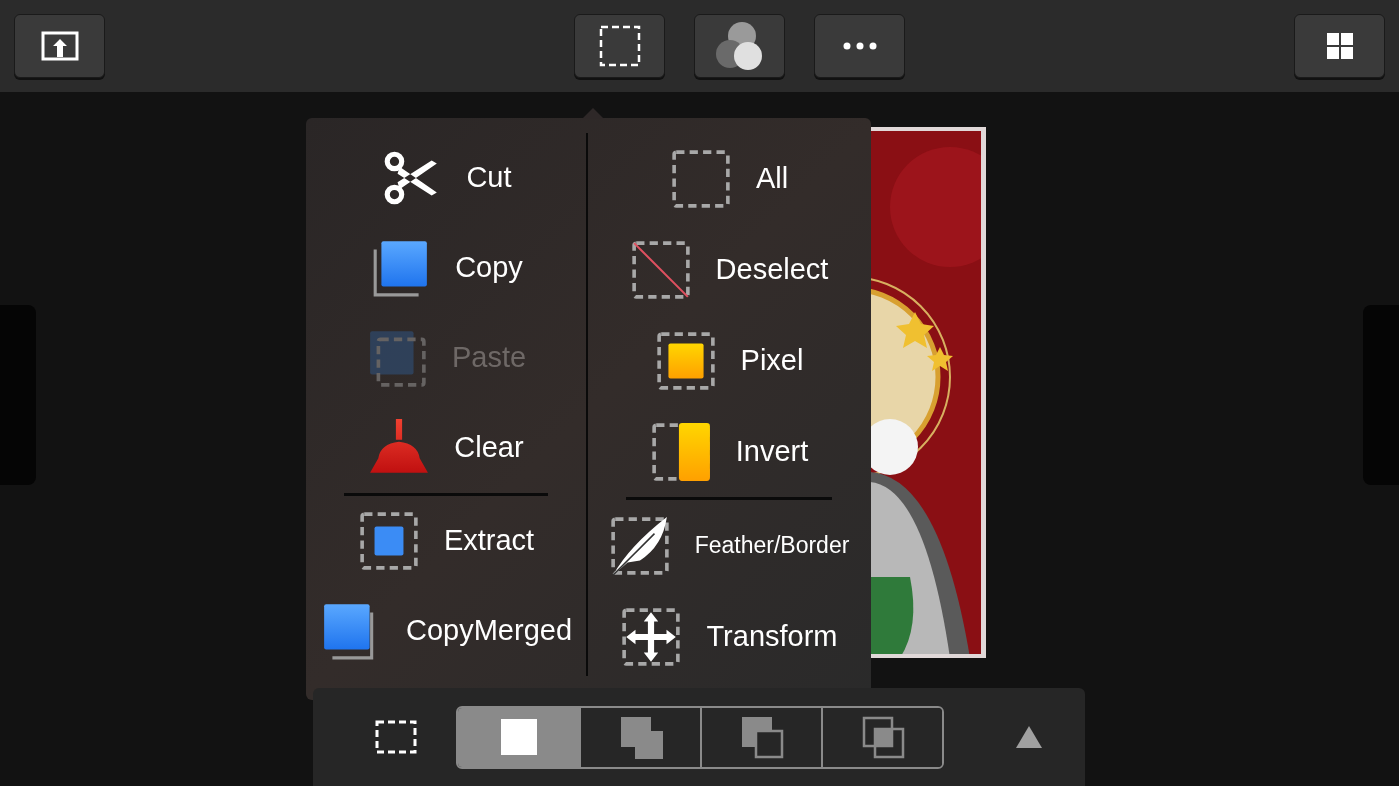 The width and height of the screenshot is (1399, 786). I want to click on menu-item-label: Invert, so click(772, 451).